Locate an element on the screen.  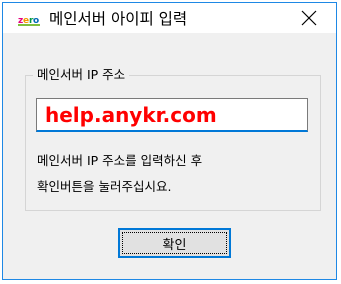
ok-button: 확인 is located at coordinates (174, 243).